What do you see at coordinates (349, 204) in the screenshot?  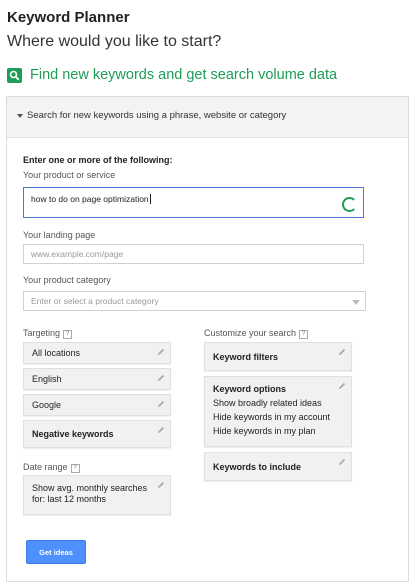 I see `loading-spinner-icon` at bounding box center [349, 204].